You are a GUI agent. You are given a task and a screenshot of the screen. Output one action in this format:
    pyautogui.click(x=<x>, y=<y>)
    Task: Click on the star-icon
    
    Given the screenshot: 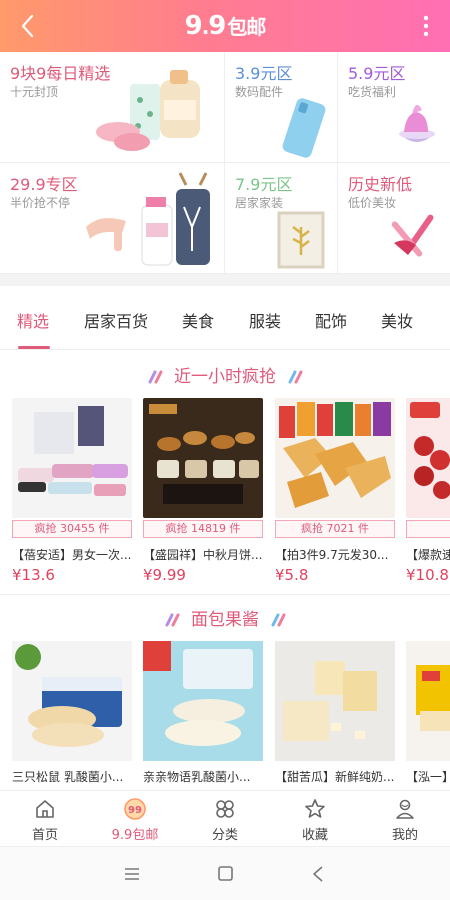 What is the action you would take?
    pyautogui.click(x=315, y=808)
    